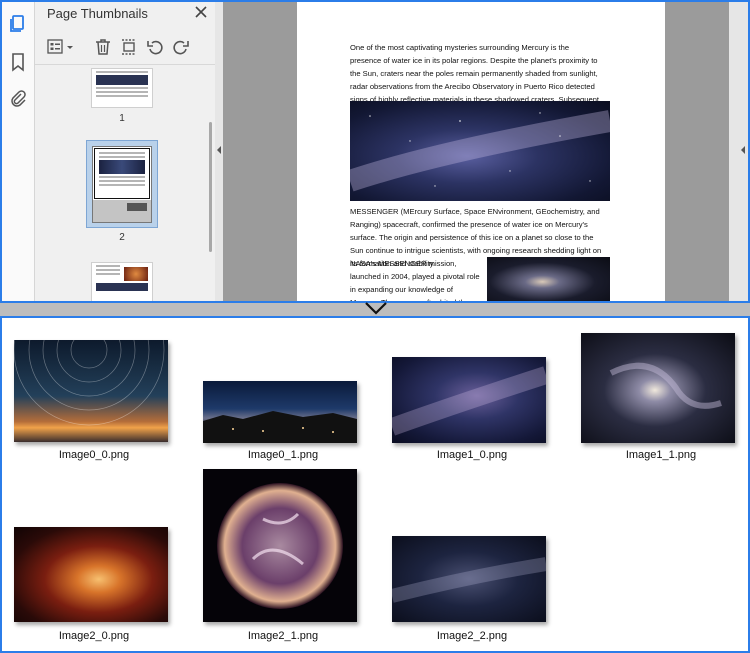 The height and width of the screenshot is (653, 750). I want to click on panel-title: Page Thumbnails, so click(97, 13).